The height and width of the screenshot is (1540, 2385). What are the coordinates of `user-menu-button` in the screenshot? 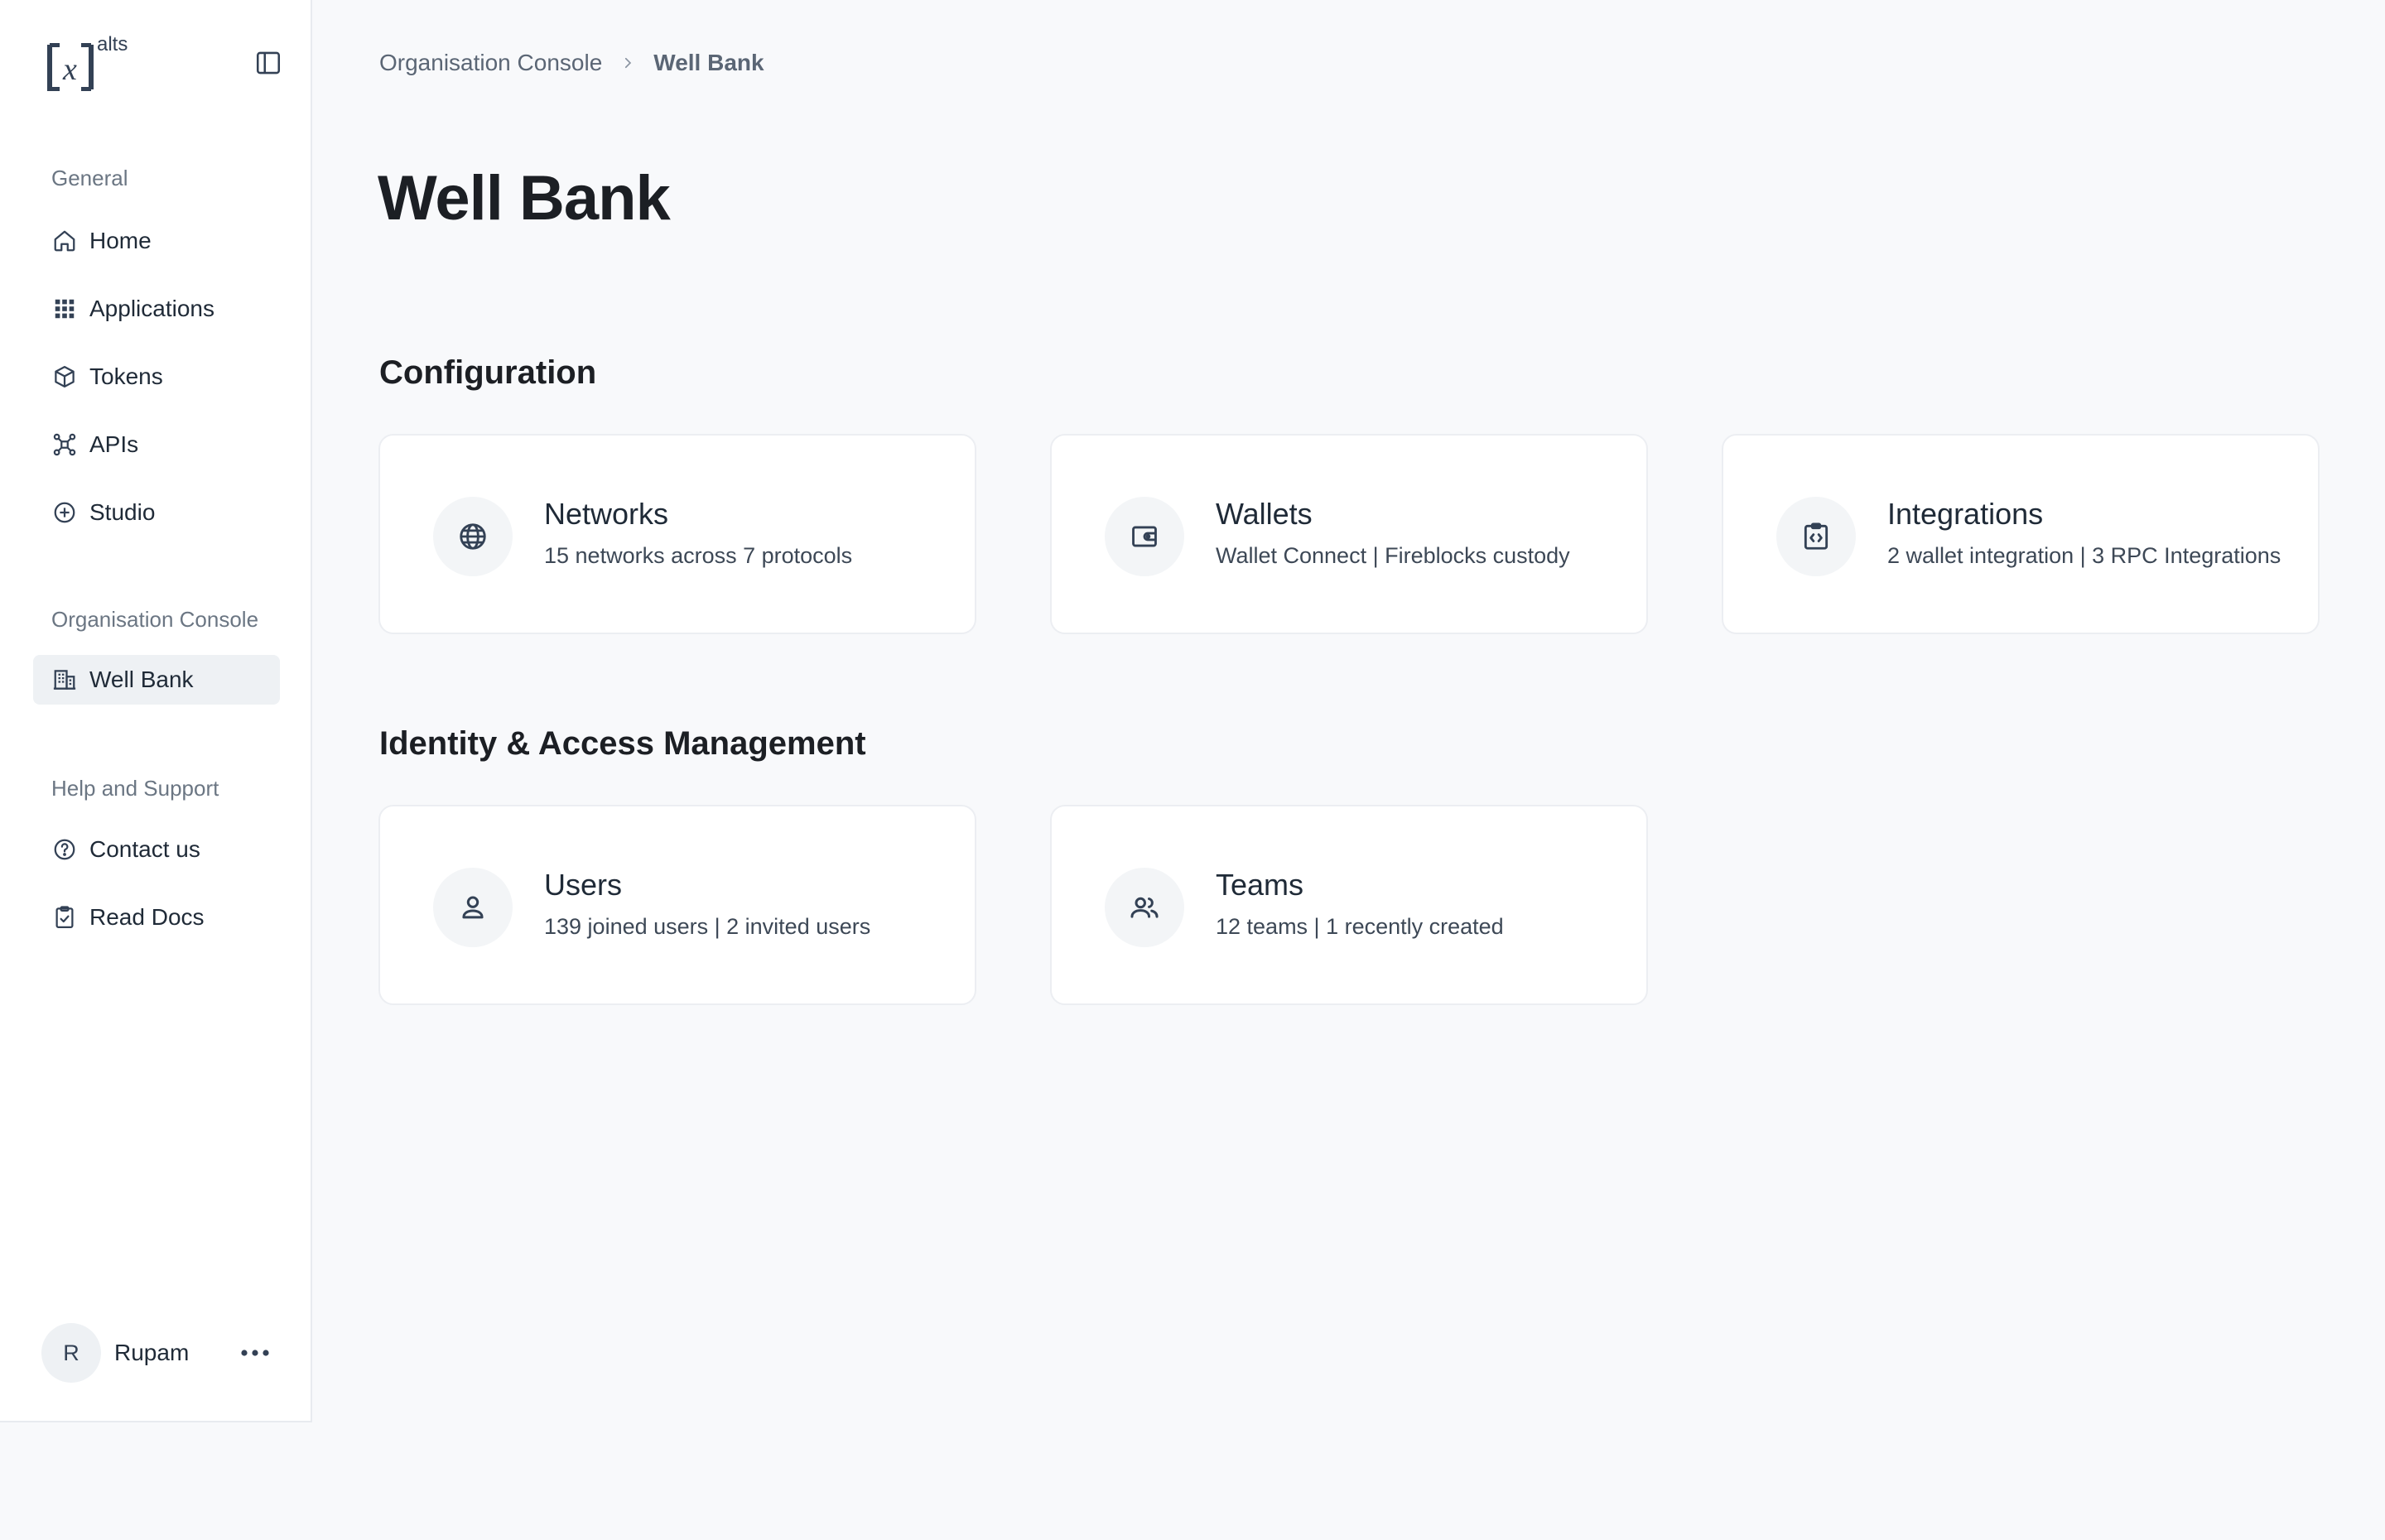 It's located at (255, 1353).